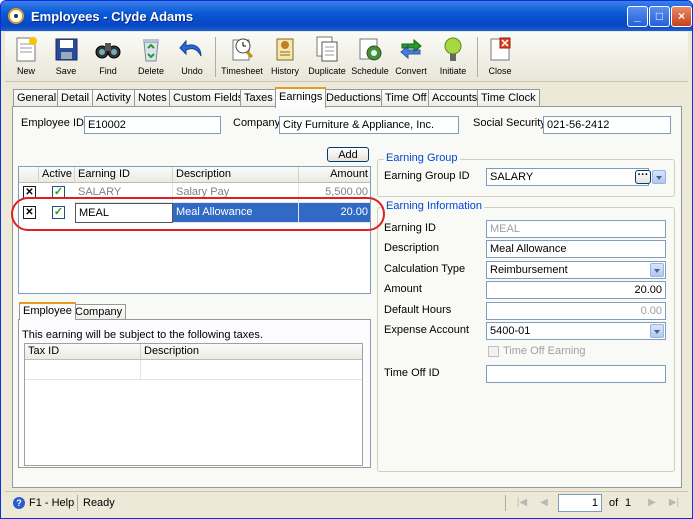 The height and width of the screenshot is (519, 693). I want to click on expense-account-label: Expense Account, so click(427, 330).